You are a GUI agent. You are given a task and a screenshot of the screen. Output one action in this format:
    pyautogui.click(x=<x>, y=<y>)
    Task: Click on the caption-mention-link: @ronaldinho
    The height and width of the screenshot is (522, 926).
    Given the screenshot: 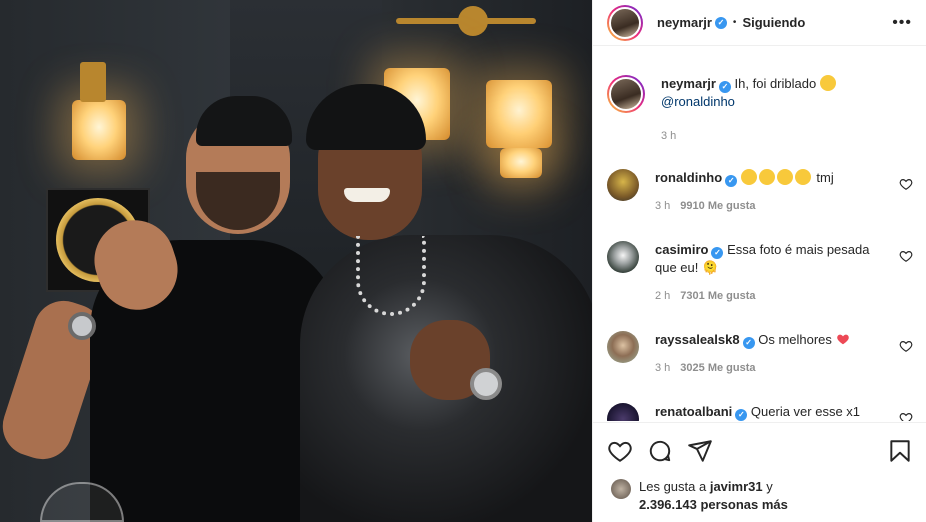 What is the action you would take?
    pyautogui.click(x=698, y=101)
    